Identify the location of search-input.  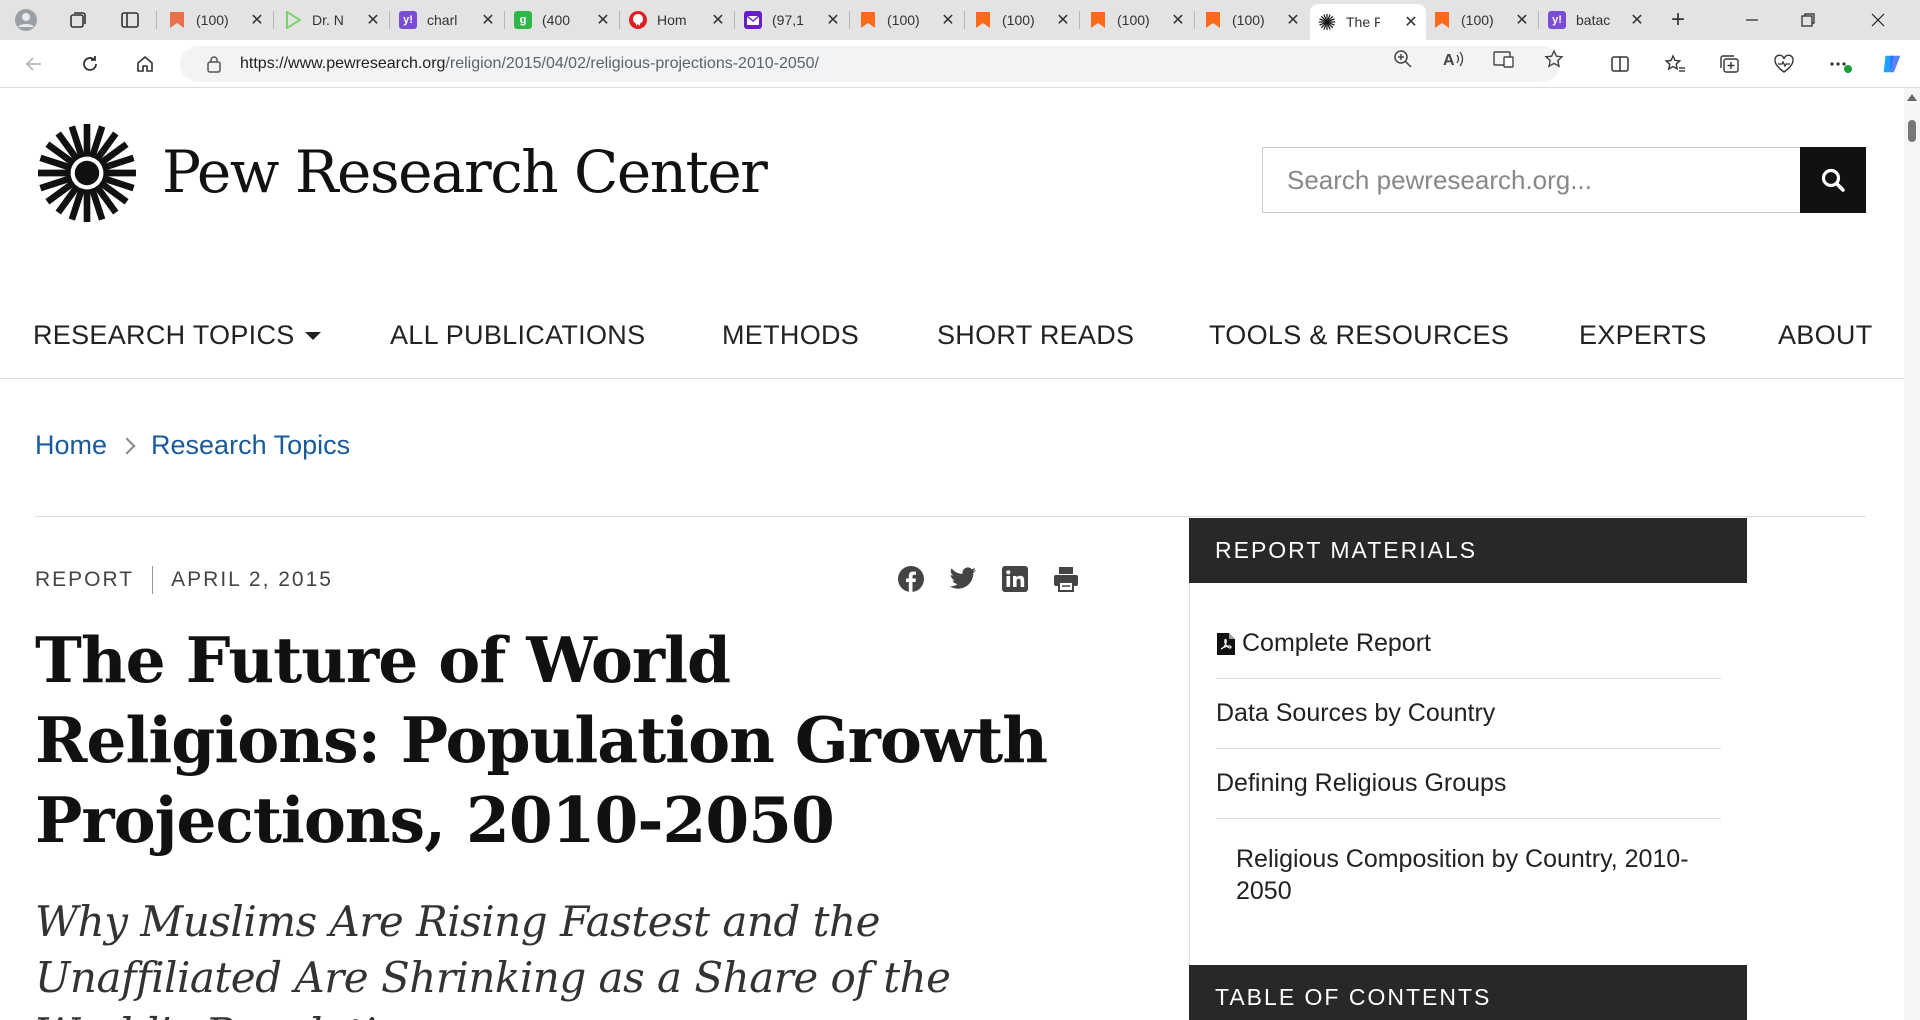
(1531, 180).